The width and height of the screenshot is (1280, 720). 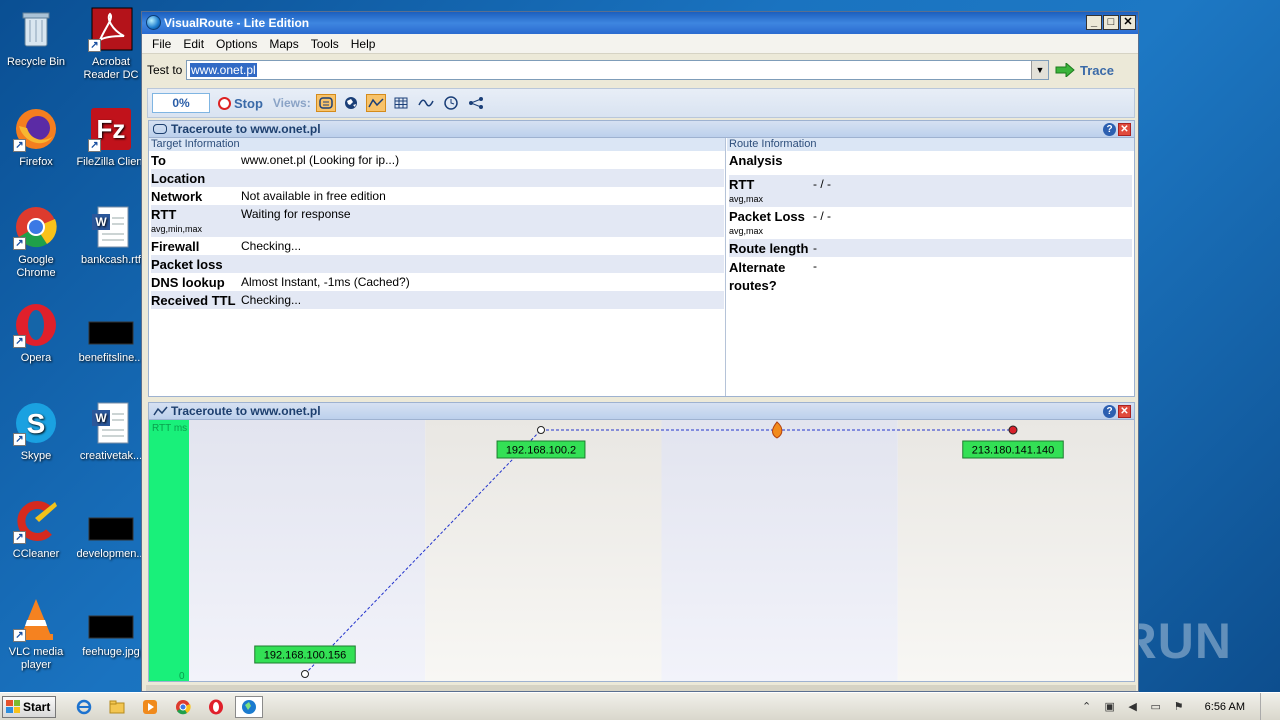 I want to click on table-icon, so click(x=401, y=103).